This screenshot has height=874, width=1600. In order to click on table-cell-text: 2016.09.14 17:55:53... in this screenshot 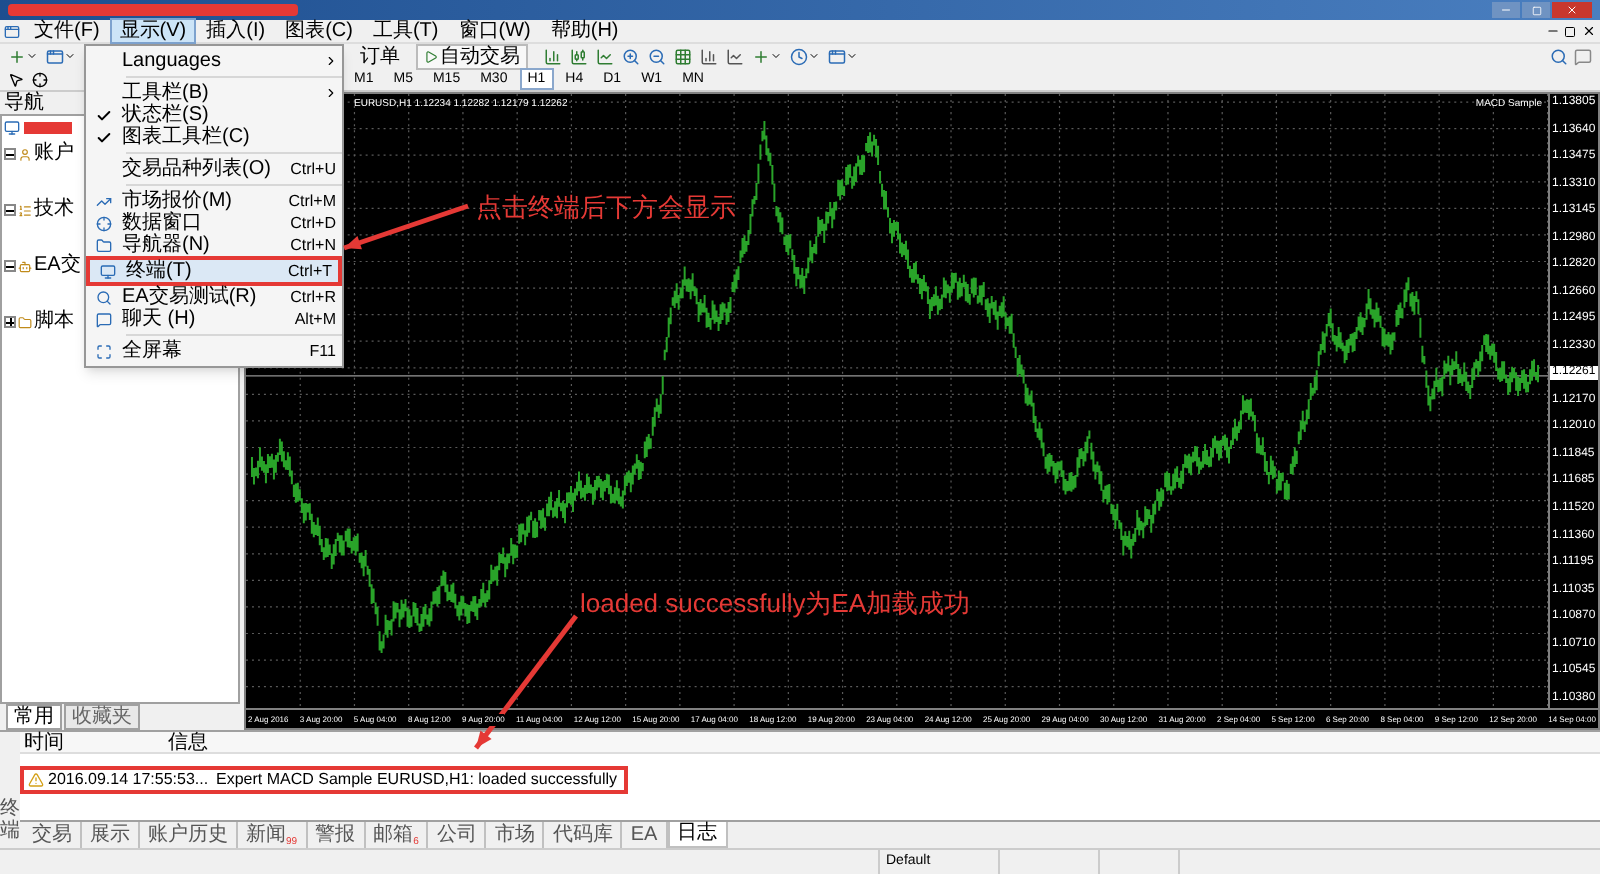, I will do `click(128, 780)`.